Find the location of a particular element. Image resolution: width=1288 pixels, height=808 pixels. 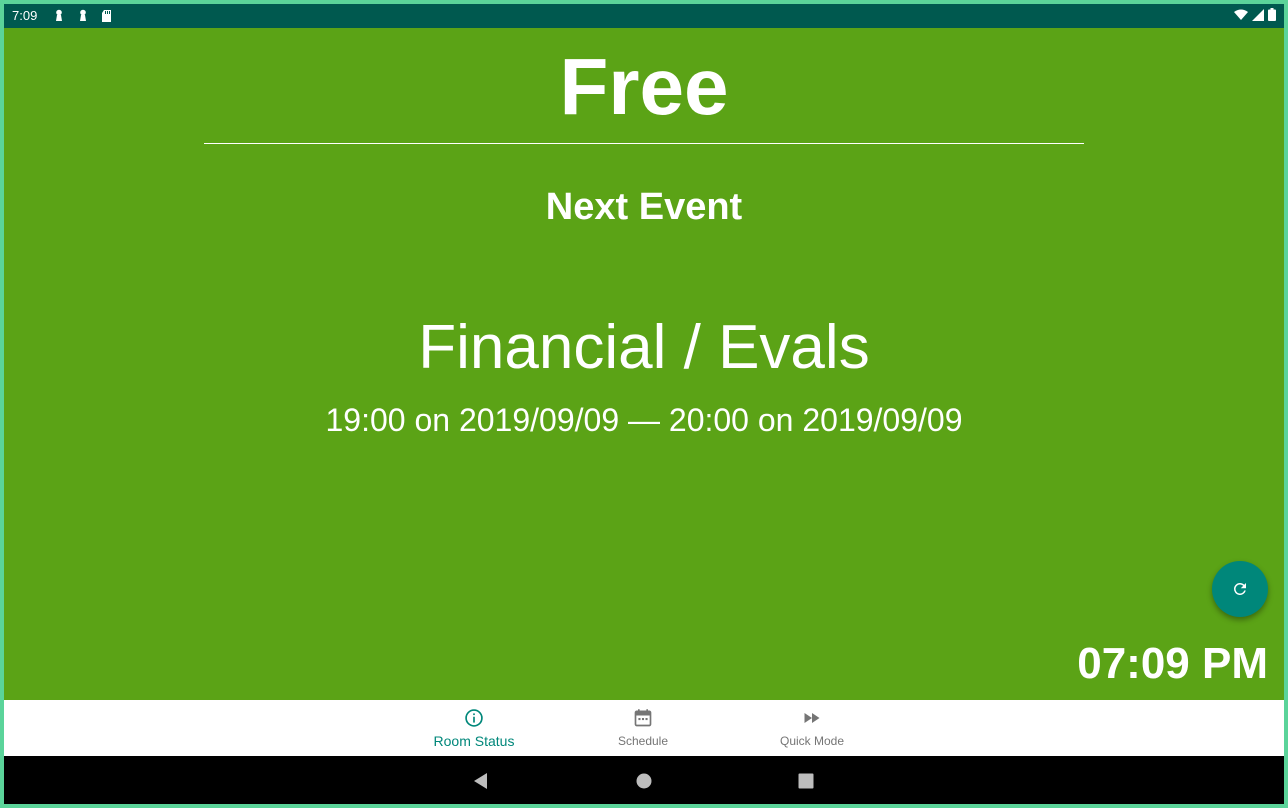

bottom-navigation: Room Status Schedule Quick Mode is located at coordinates (644, 728).